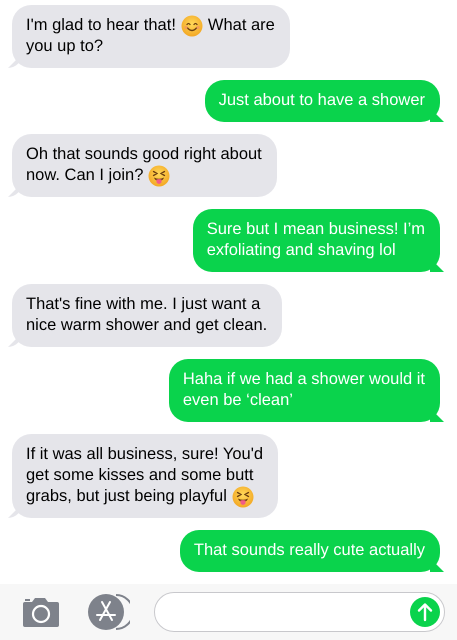 Image resolution: width=457 pixels, height=640 pixels. I want to click on message-text: exfoliating and shaving lol, so click(301, 250).